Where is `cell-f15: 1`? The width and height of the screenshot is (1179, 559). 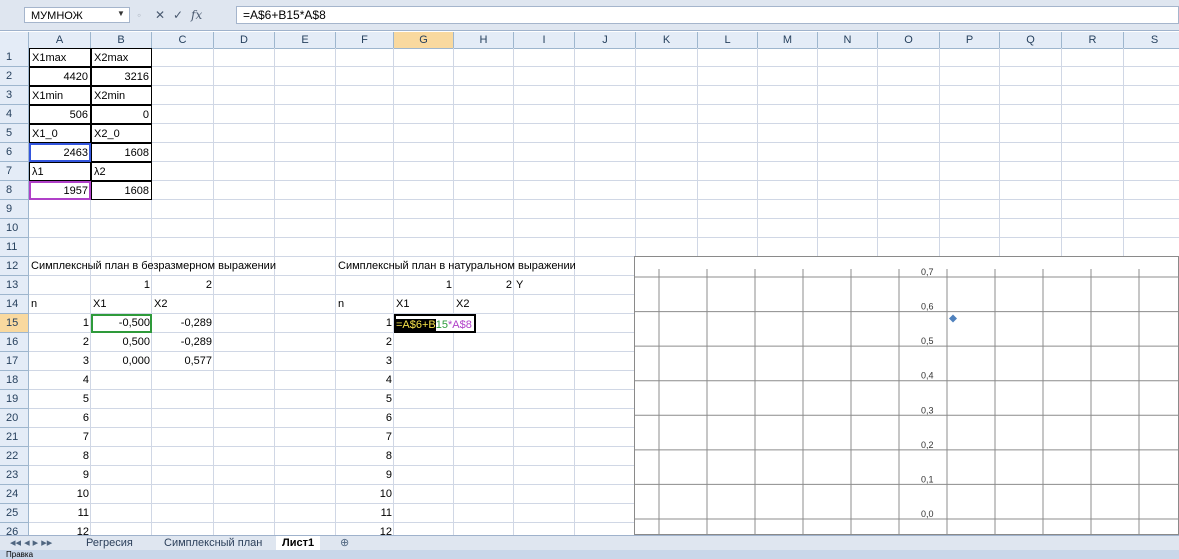
cell-f15: 1 is located at coordinates (365, 323).